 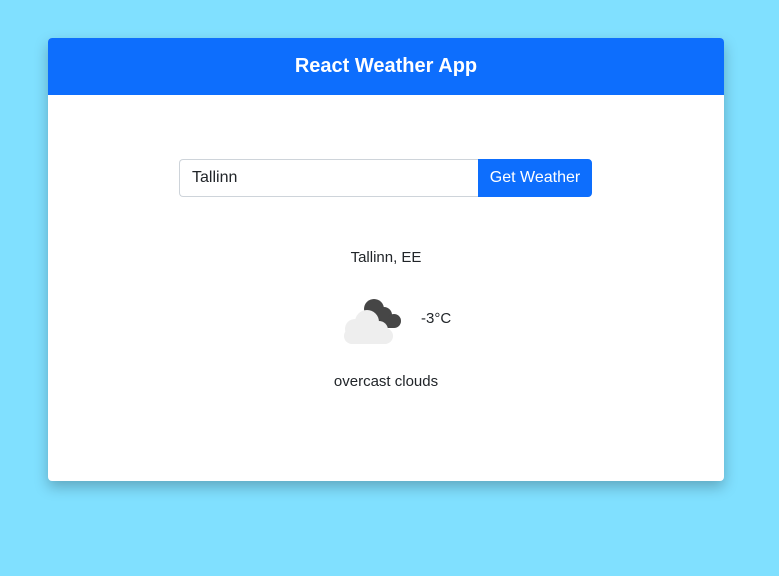 I want to click on app-title: React Weather App, so click(x=386, y=66).